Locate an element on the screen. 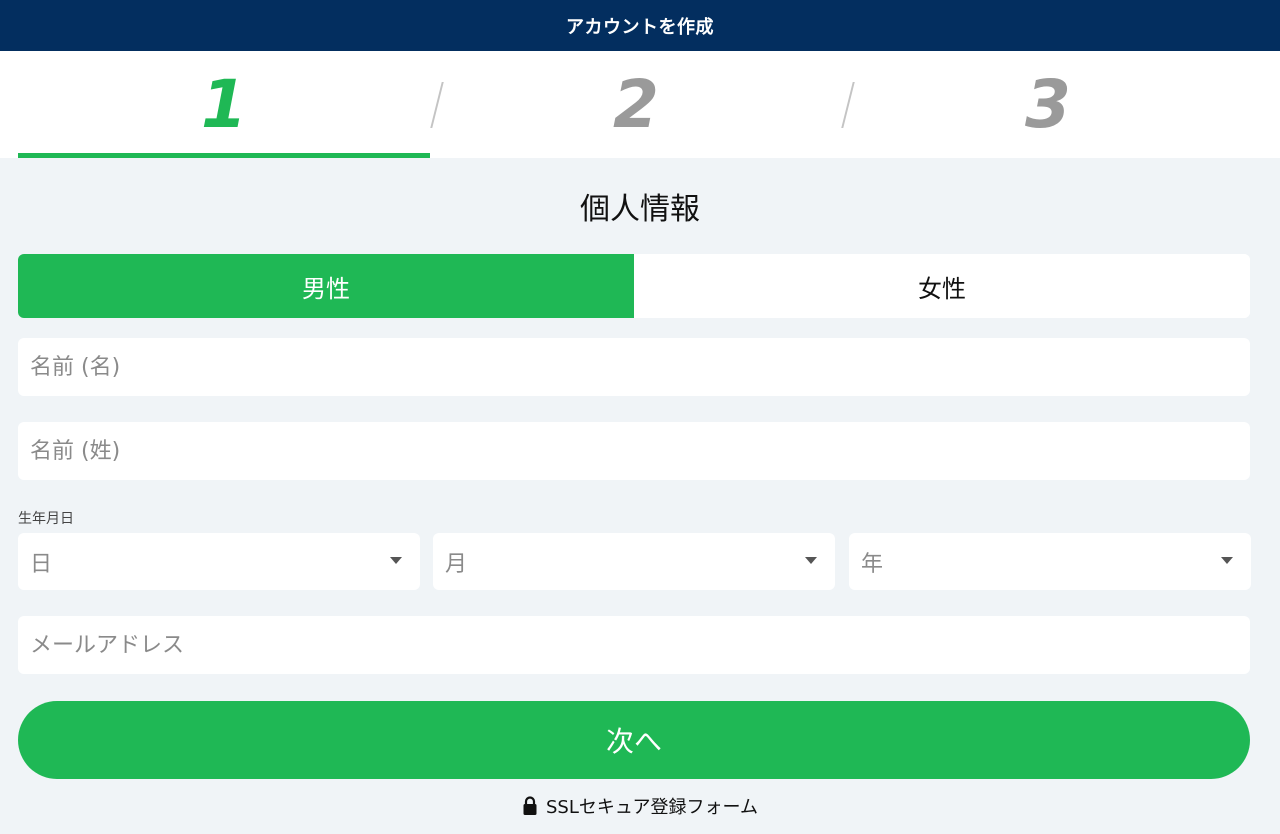 The image size is (1280, 834). progress-stepper: 1 2 3 is located at coordinates (640, 104).